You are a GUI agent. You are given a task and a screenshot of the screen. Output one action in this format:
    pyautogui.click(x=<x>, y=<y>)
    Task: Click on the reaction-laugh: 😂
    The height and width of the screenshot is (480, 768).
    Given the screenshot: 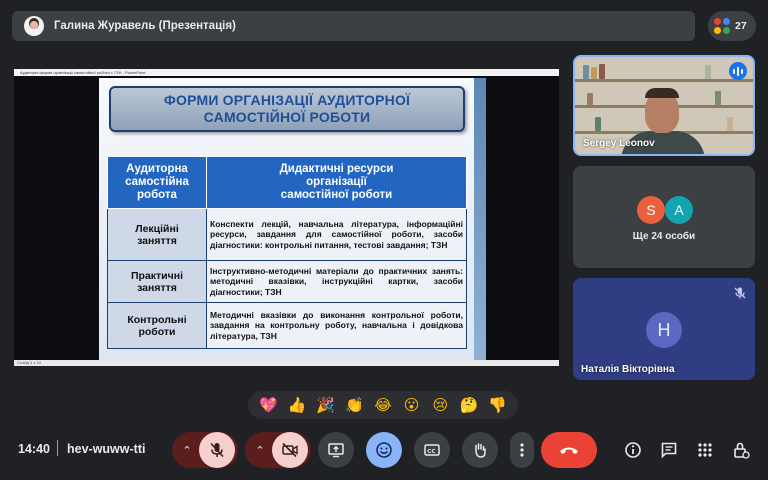 What is the action you would take?
    pyautogui.click(x=383, y=405)
    